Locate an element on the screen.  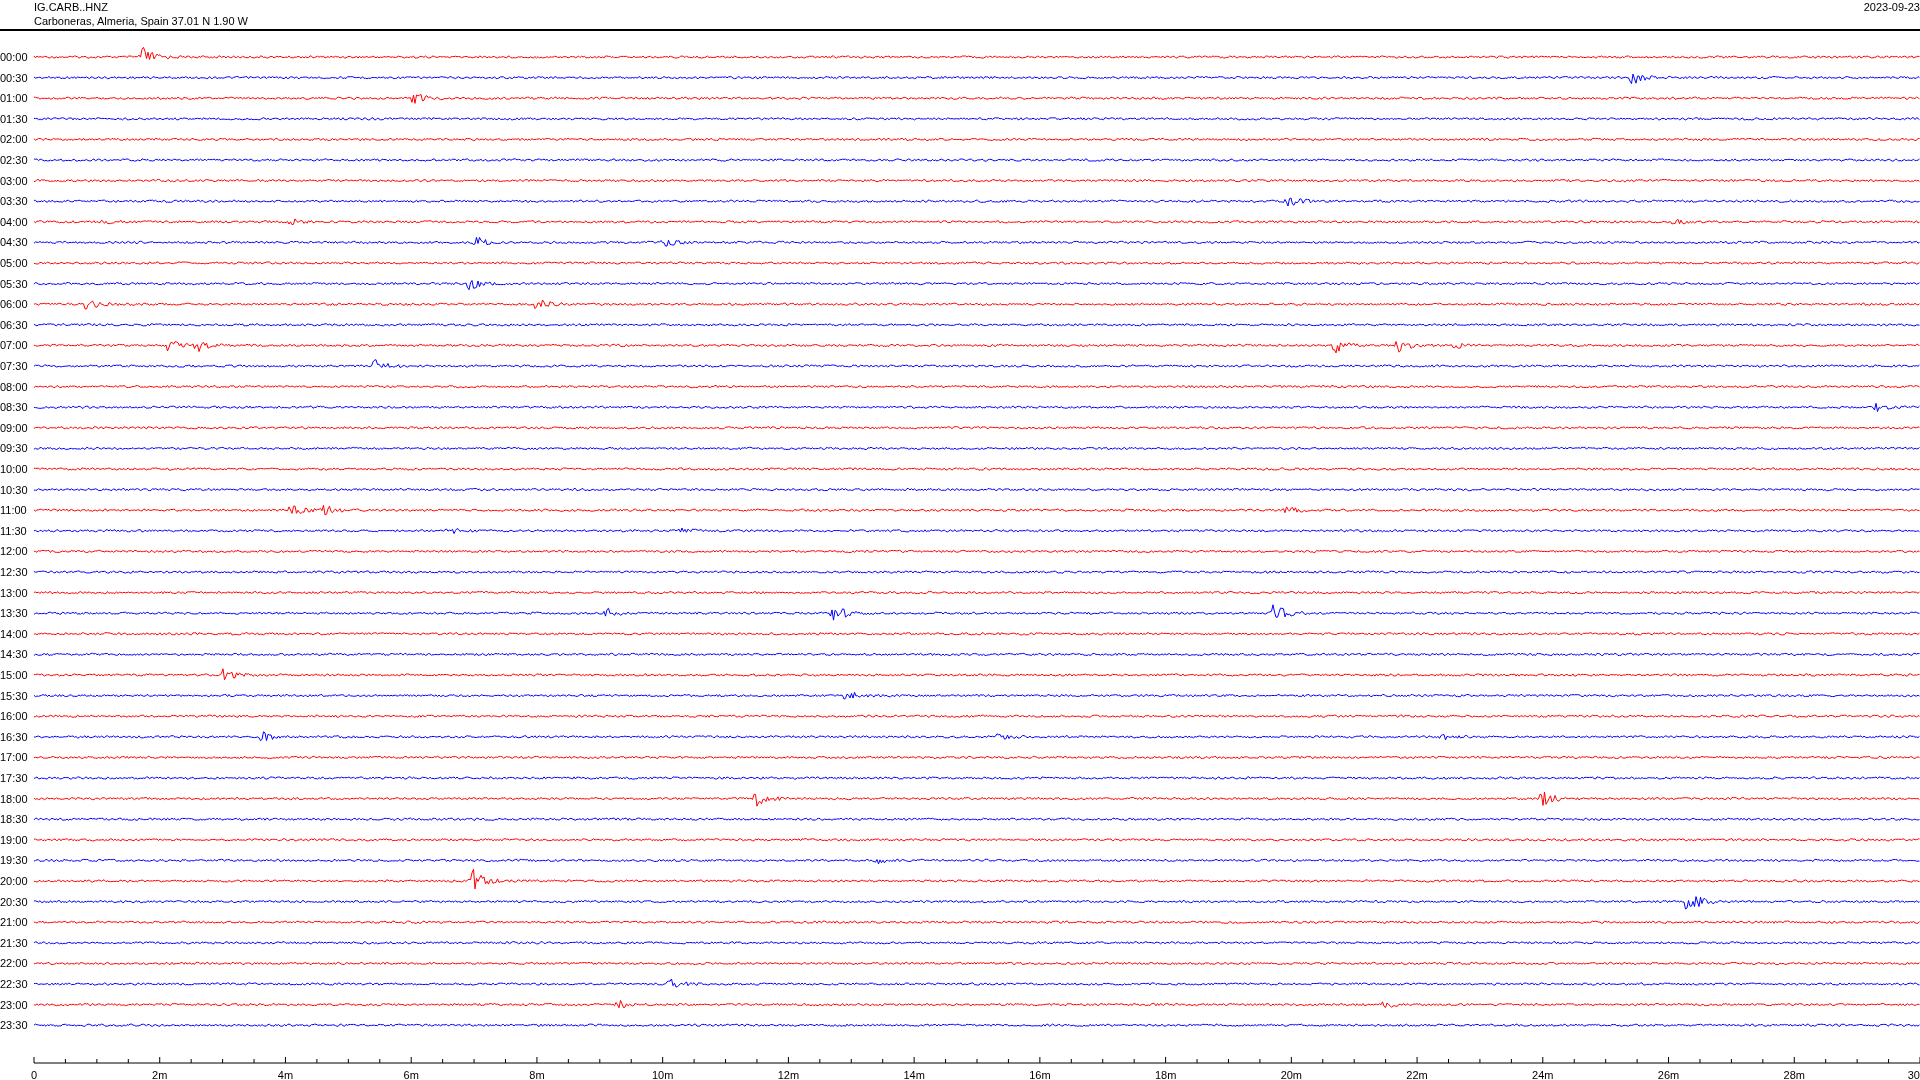
time-label: 14:30 is located at coordinates (14, 654).